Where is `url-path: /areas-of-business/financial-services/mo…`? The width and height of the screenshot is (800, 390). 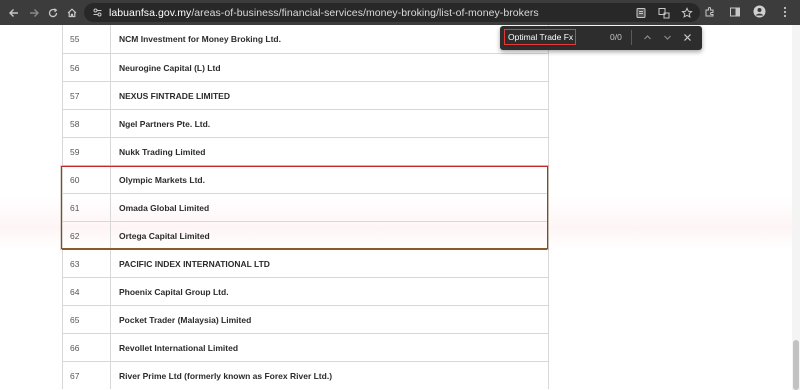
url-path: /areas-of-business/financial-services/mo… is located at coordinates (365, 12).